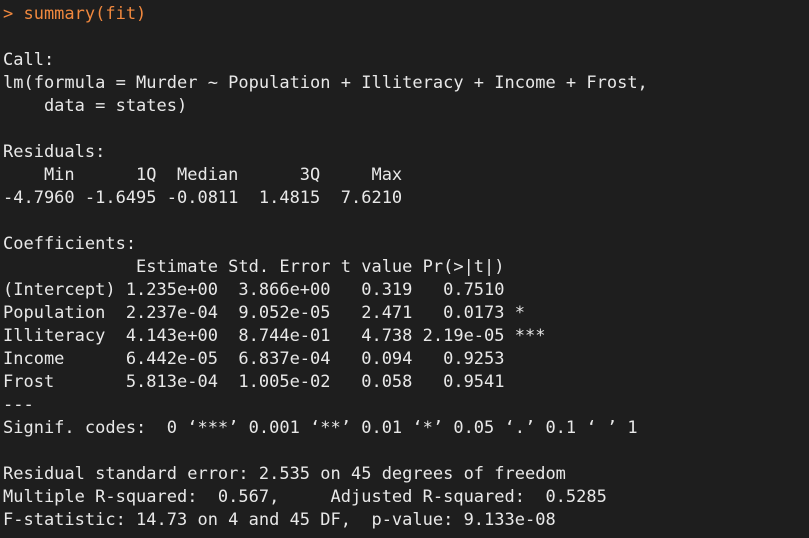  I want to click on residuals-header: Residuals:, so click(54, 152).